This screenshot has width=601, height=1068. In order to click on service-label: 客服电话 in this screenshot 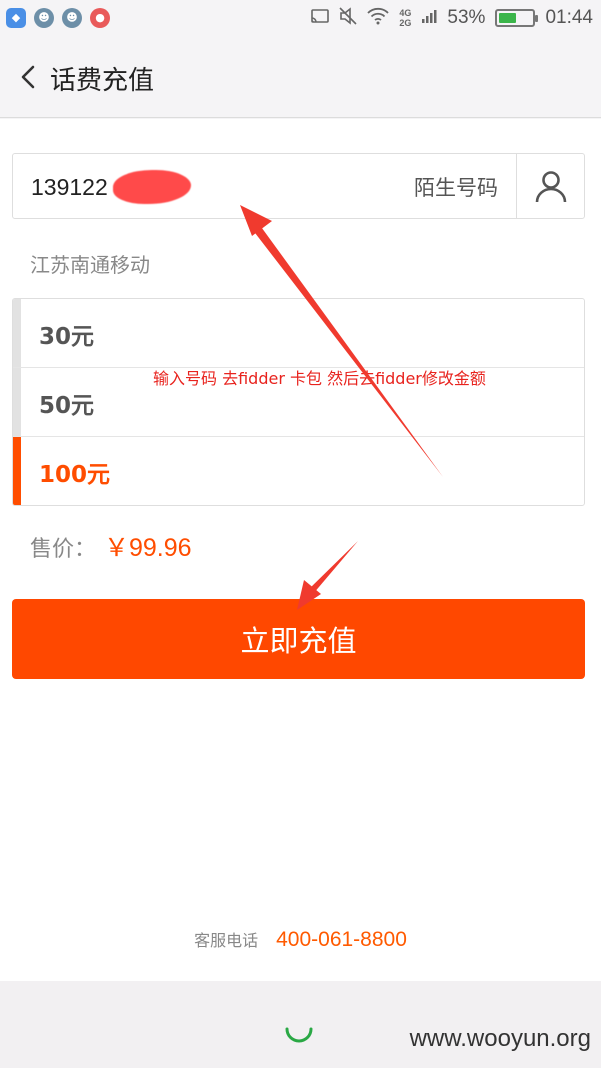, I will do `click(226, 940)`.